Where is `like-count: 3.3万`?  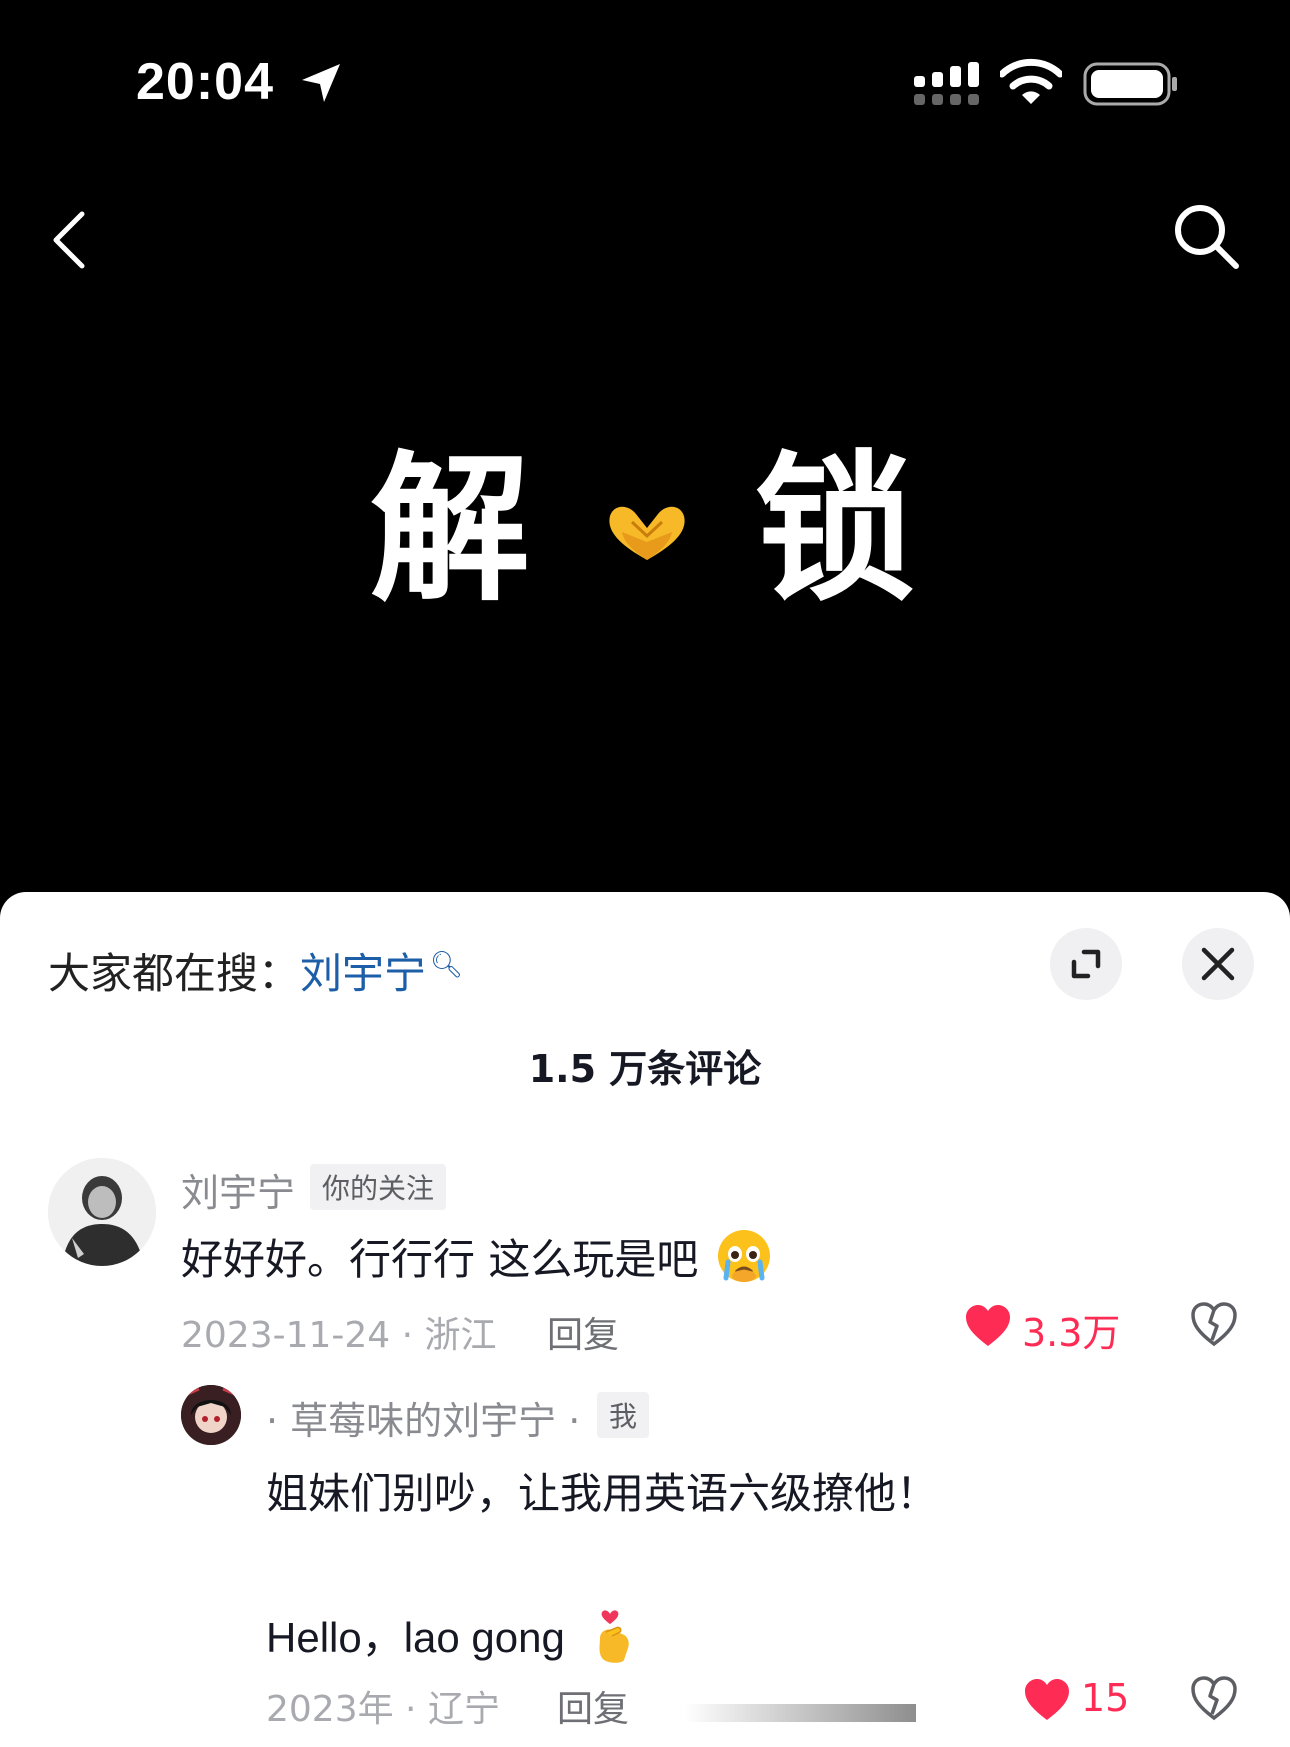
like-count: 3.3万 is located at coordinates (1071, 1333).